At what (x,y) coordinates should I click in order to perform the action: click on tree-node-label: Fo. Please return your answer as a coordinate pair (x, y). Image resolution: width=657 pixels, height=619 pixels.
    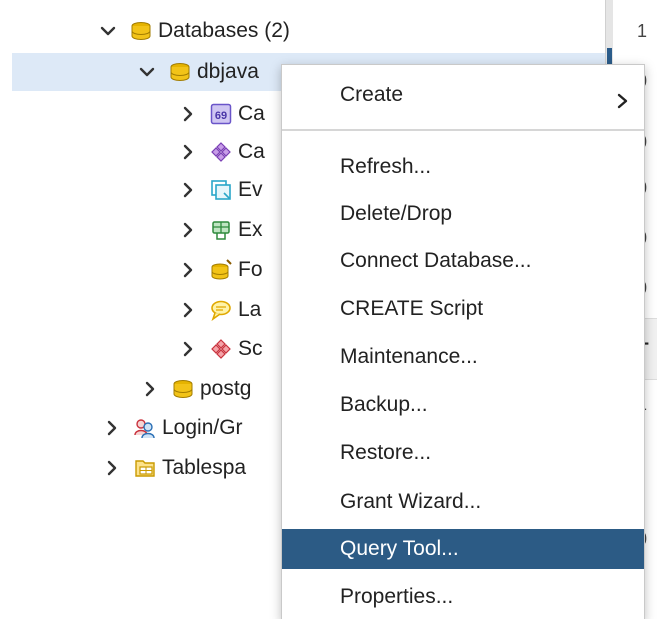
    Looking at the image, I should click on (250, 269).